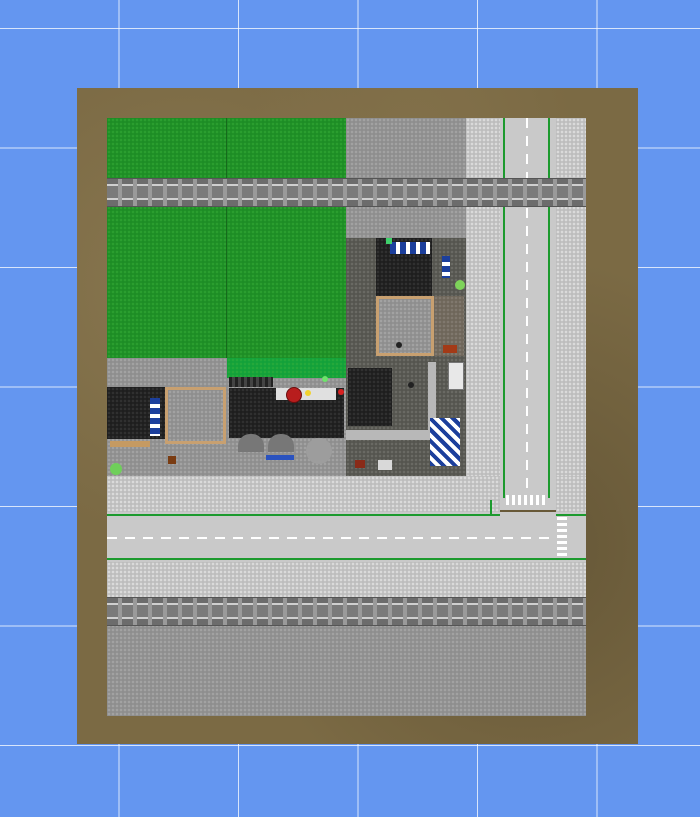 This screenshot has height=817, width=700. Describe the element at coordinates (571, 313) in the screenshot. I see `sidewalk-vertical-right` at that location.